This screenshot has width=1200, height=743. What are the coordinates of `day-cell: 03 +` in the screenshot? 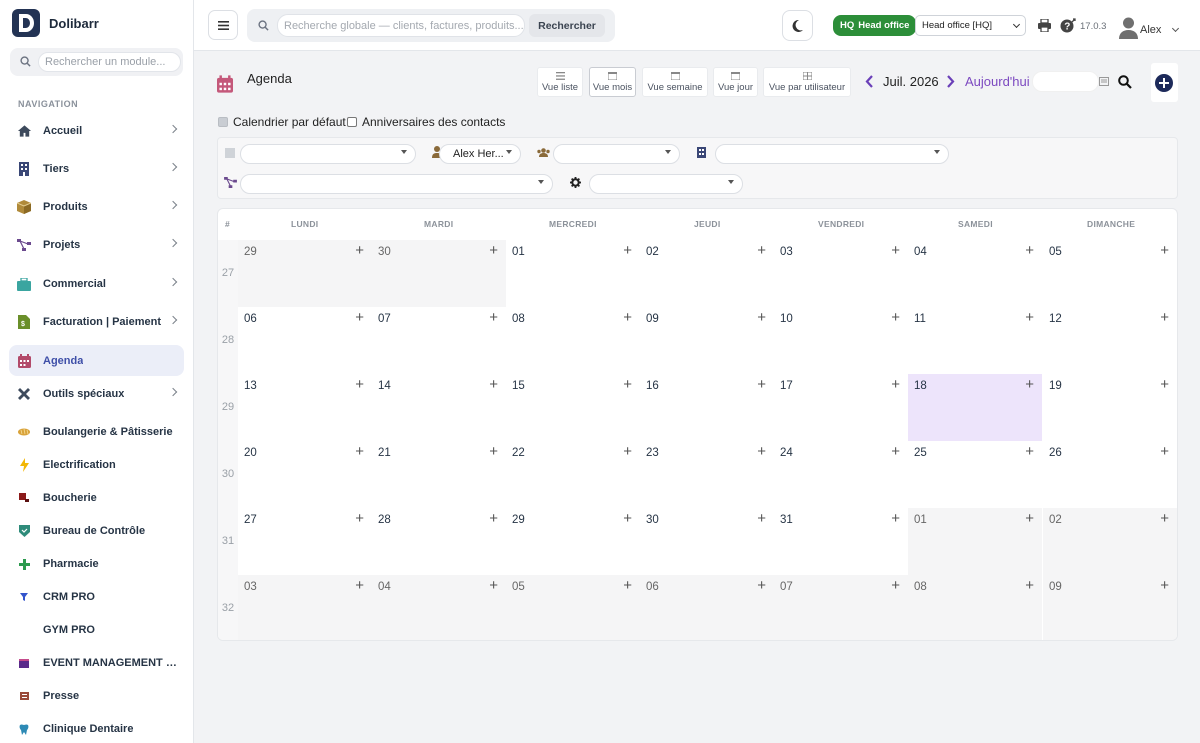 It's located at (305, 607).